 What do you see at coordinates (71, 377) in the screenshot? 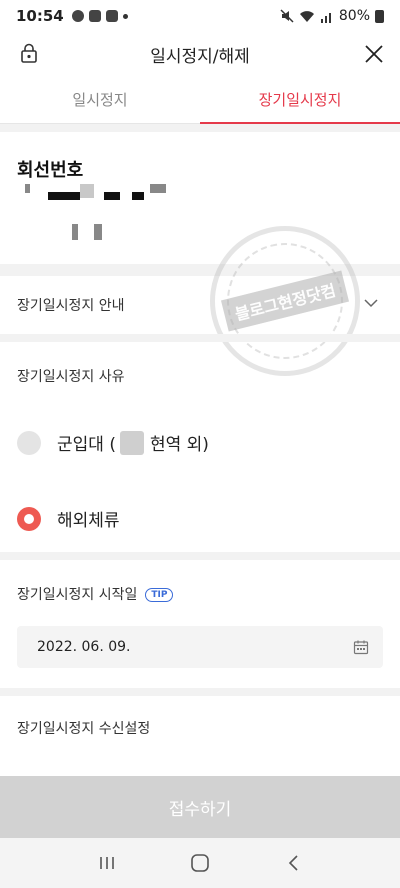
I see `reason-label: 장기일시정지 사유` at bounding box center [71, 377].